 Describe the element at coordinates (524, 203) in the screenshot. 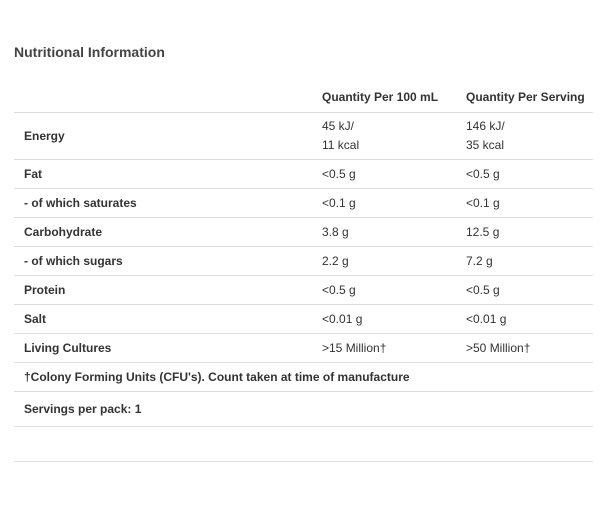

I see `value-per-serving: <0.1 g` at that location.